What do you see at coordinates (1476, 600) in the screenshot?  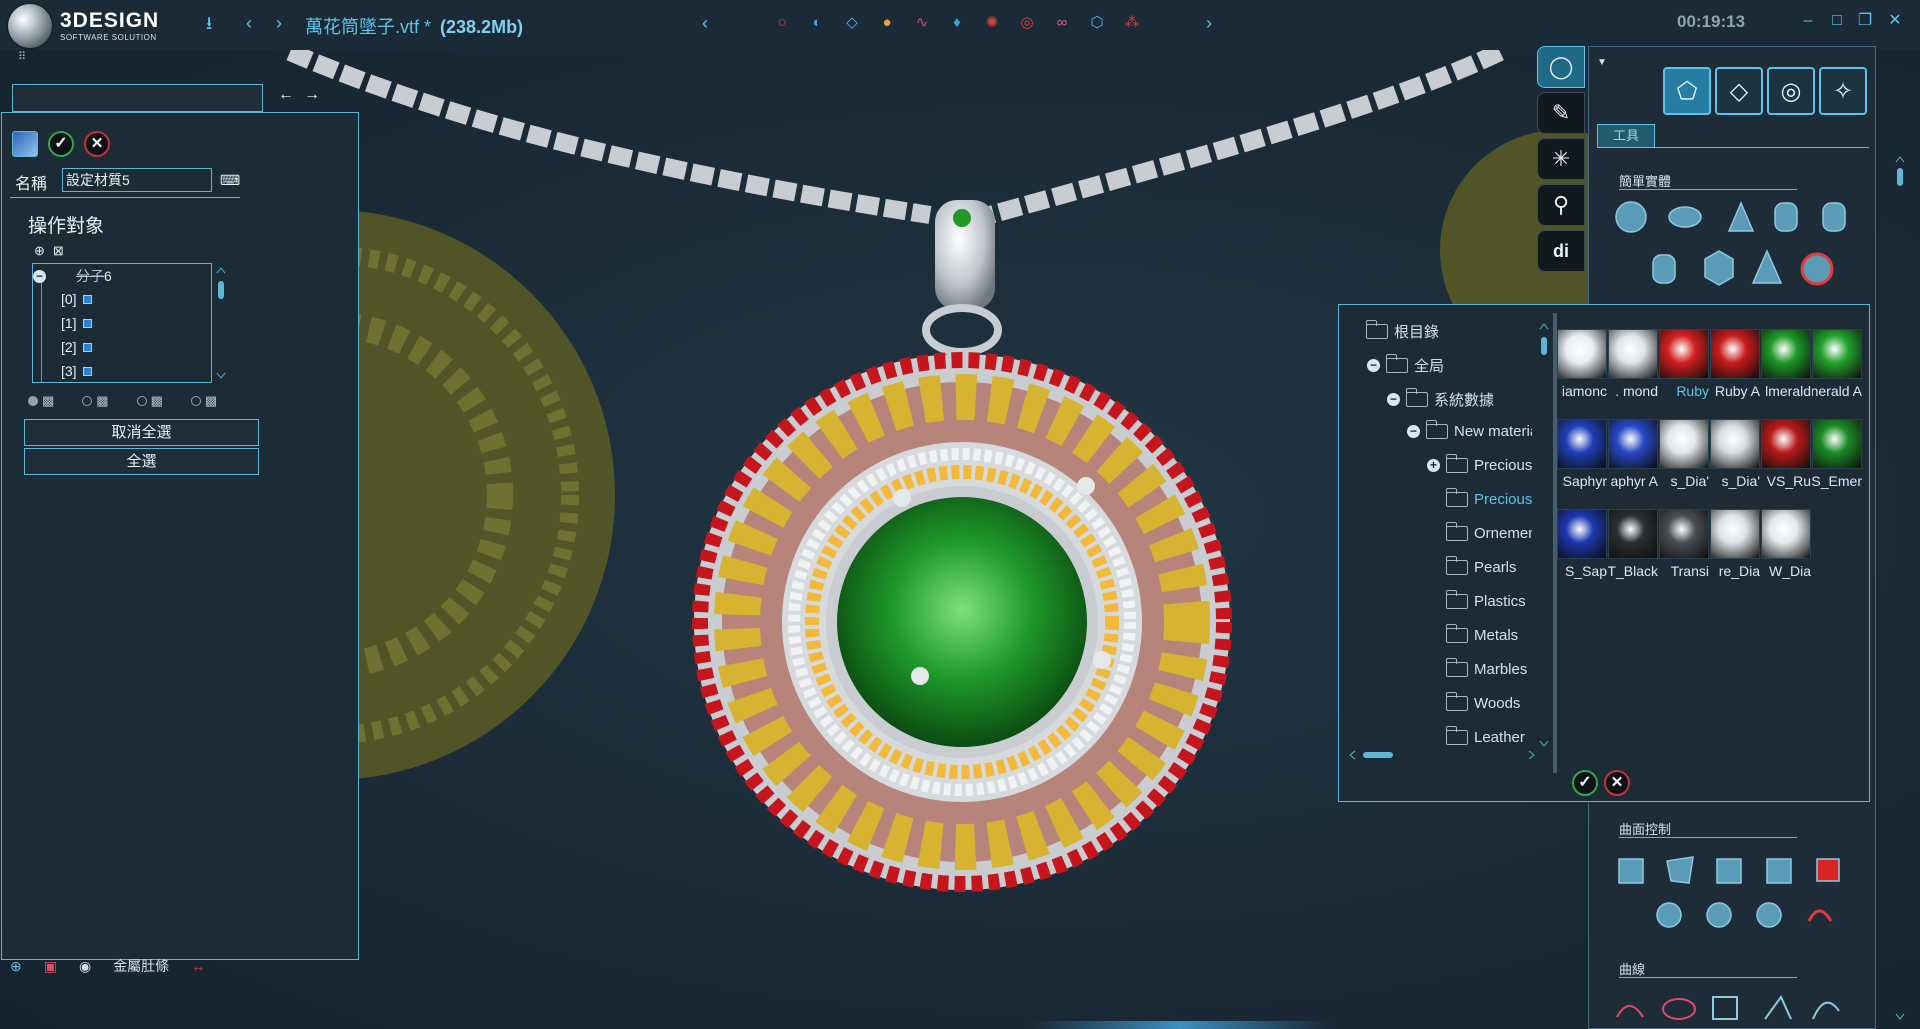 I see `folder-item: Plastics` at bounding box center [1476, 600].